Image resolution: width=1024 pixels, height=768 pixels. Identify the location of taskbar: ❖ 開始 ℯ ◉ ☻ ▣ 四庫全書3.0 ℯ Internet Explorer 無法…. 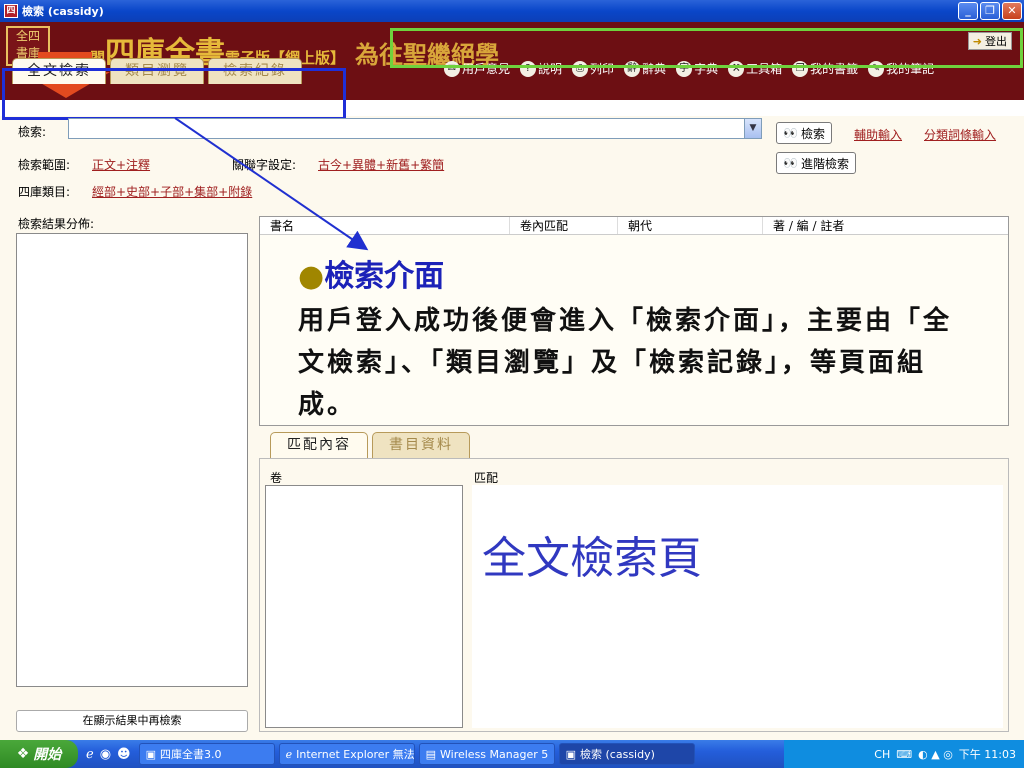
(512, 754).